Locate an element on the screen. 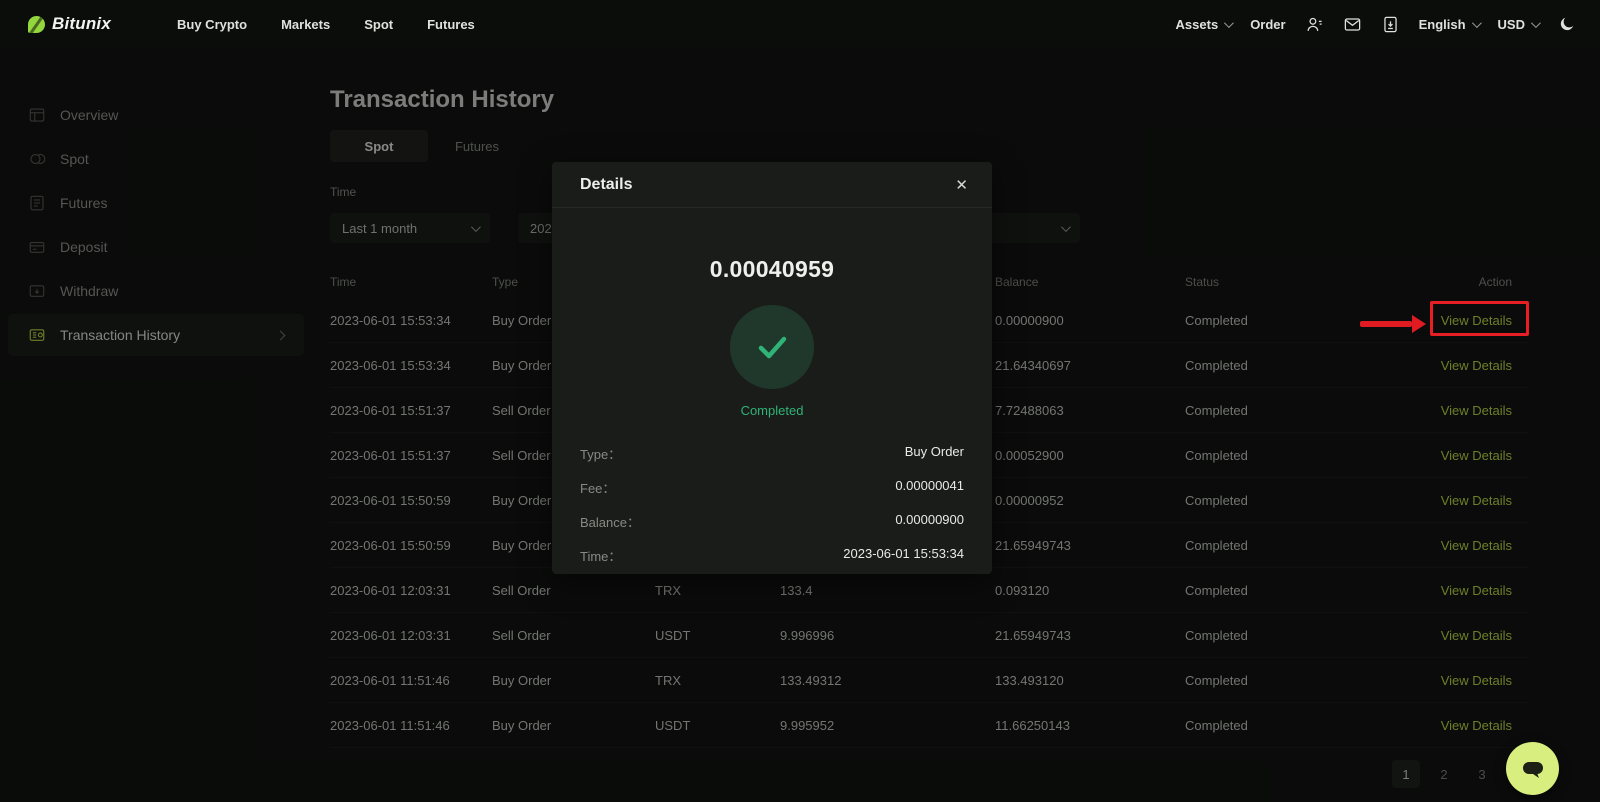 The image size is (1600, 802). field-value: 0.00000041 is located at coordinates (929, 485).